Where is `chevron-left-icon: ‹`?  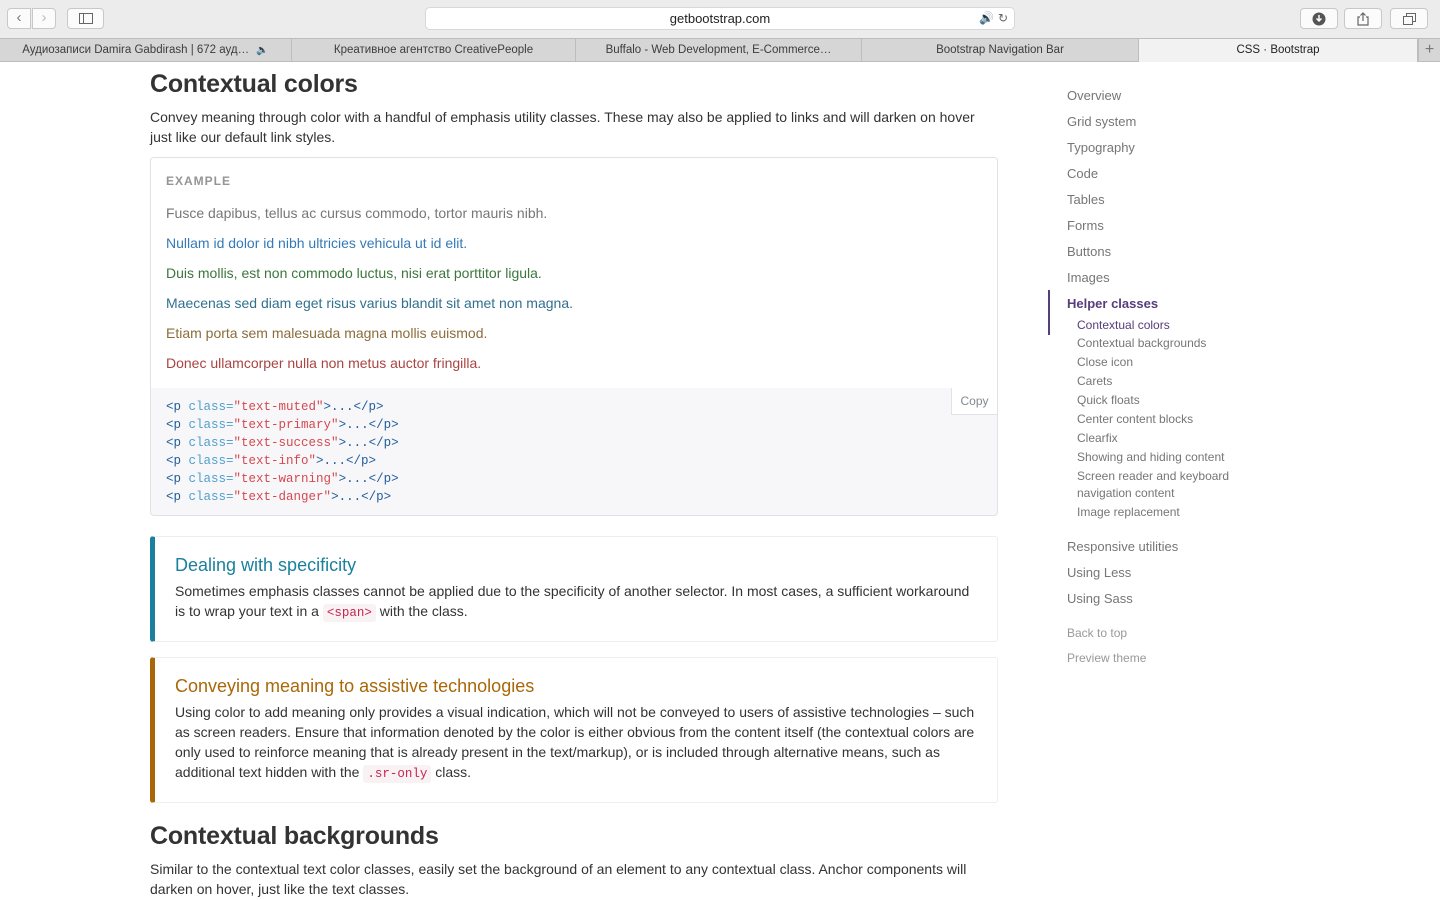 chevron-left-icon: ‹ is located at coordinates (19, 17).